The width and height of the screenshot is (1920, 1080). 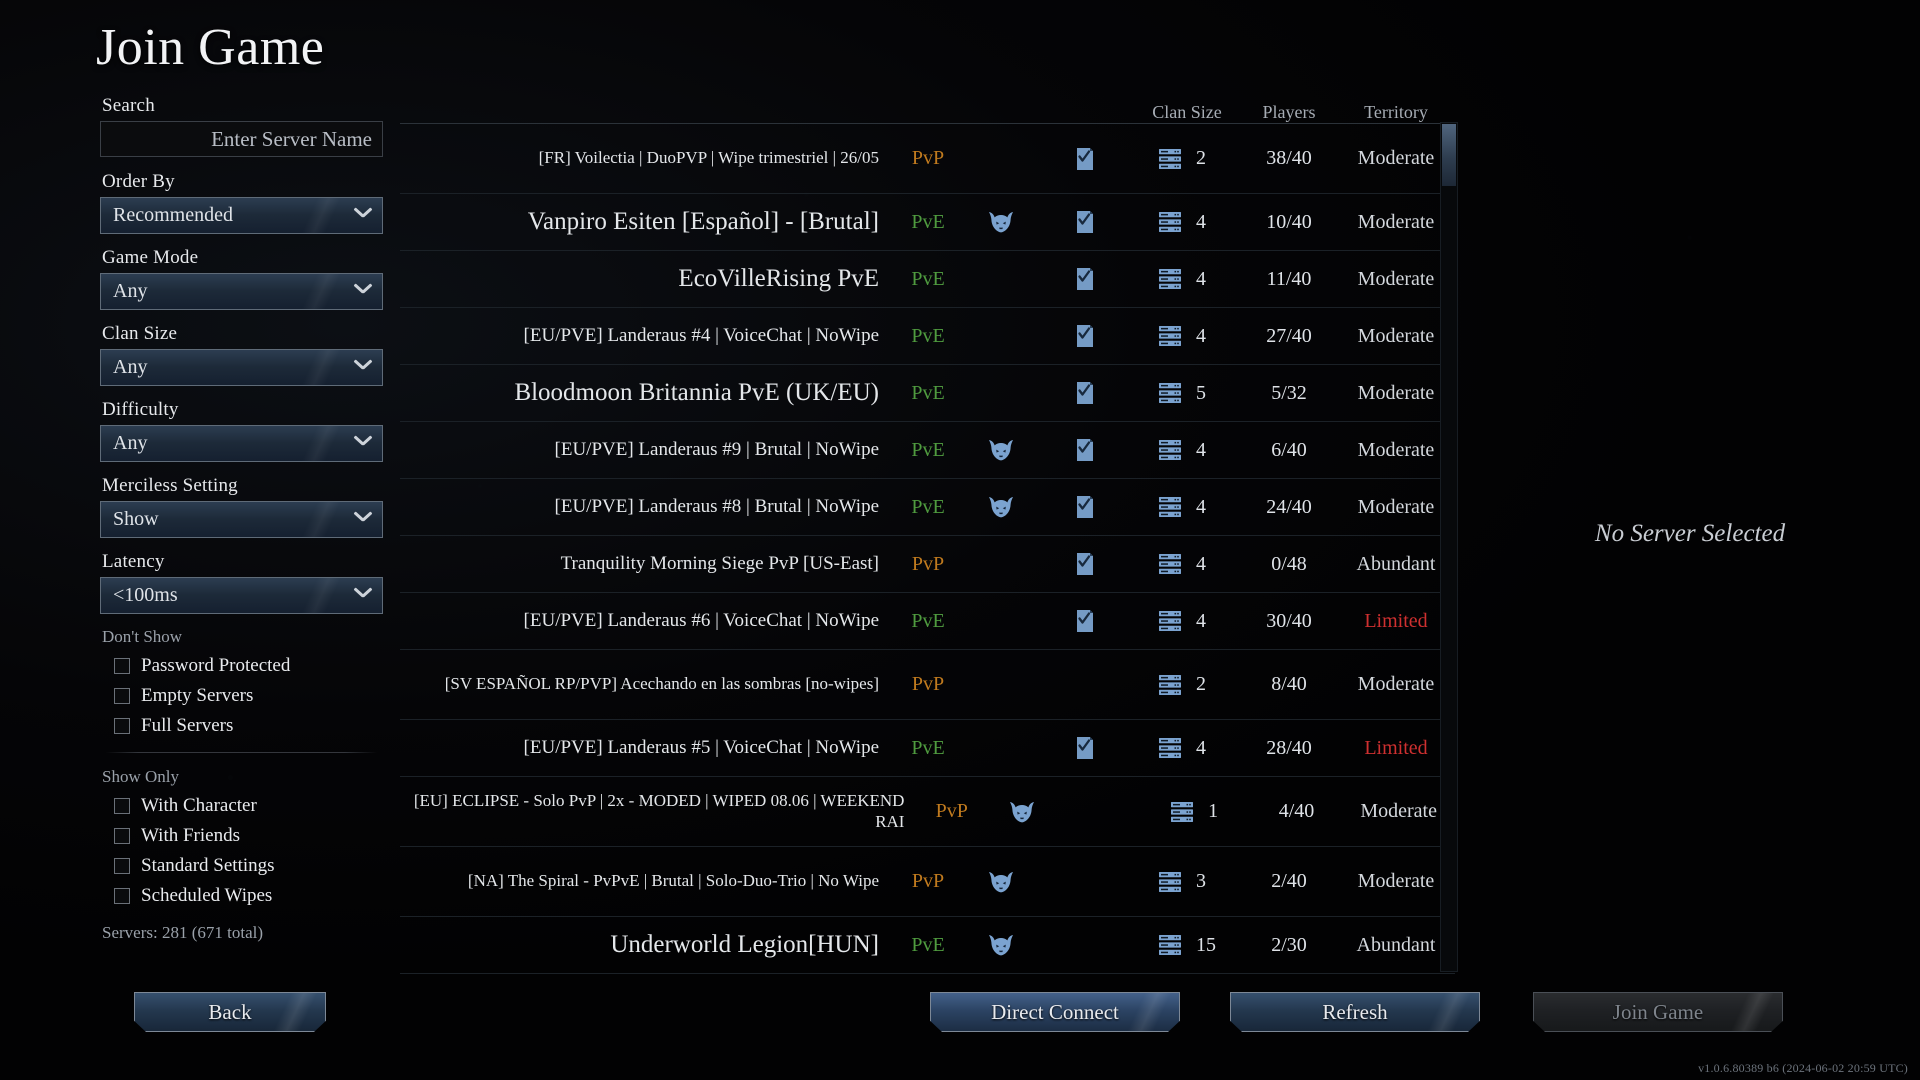 What do you see at coordinates (1187, 112) in the screenshot?
I see `column-header-clan-size: Clan Size` at bounding box center [1187, 112].